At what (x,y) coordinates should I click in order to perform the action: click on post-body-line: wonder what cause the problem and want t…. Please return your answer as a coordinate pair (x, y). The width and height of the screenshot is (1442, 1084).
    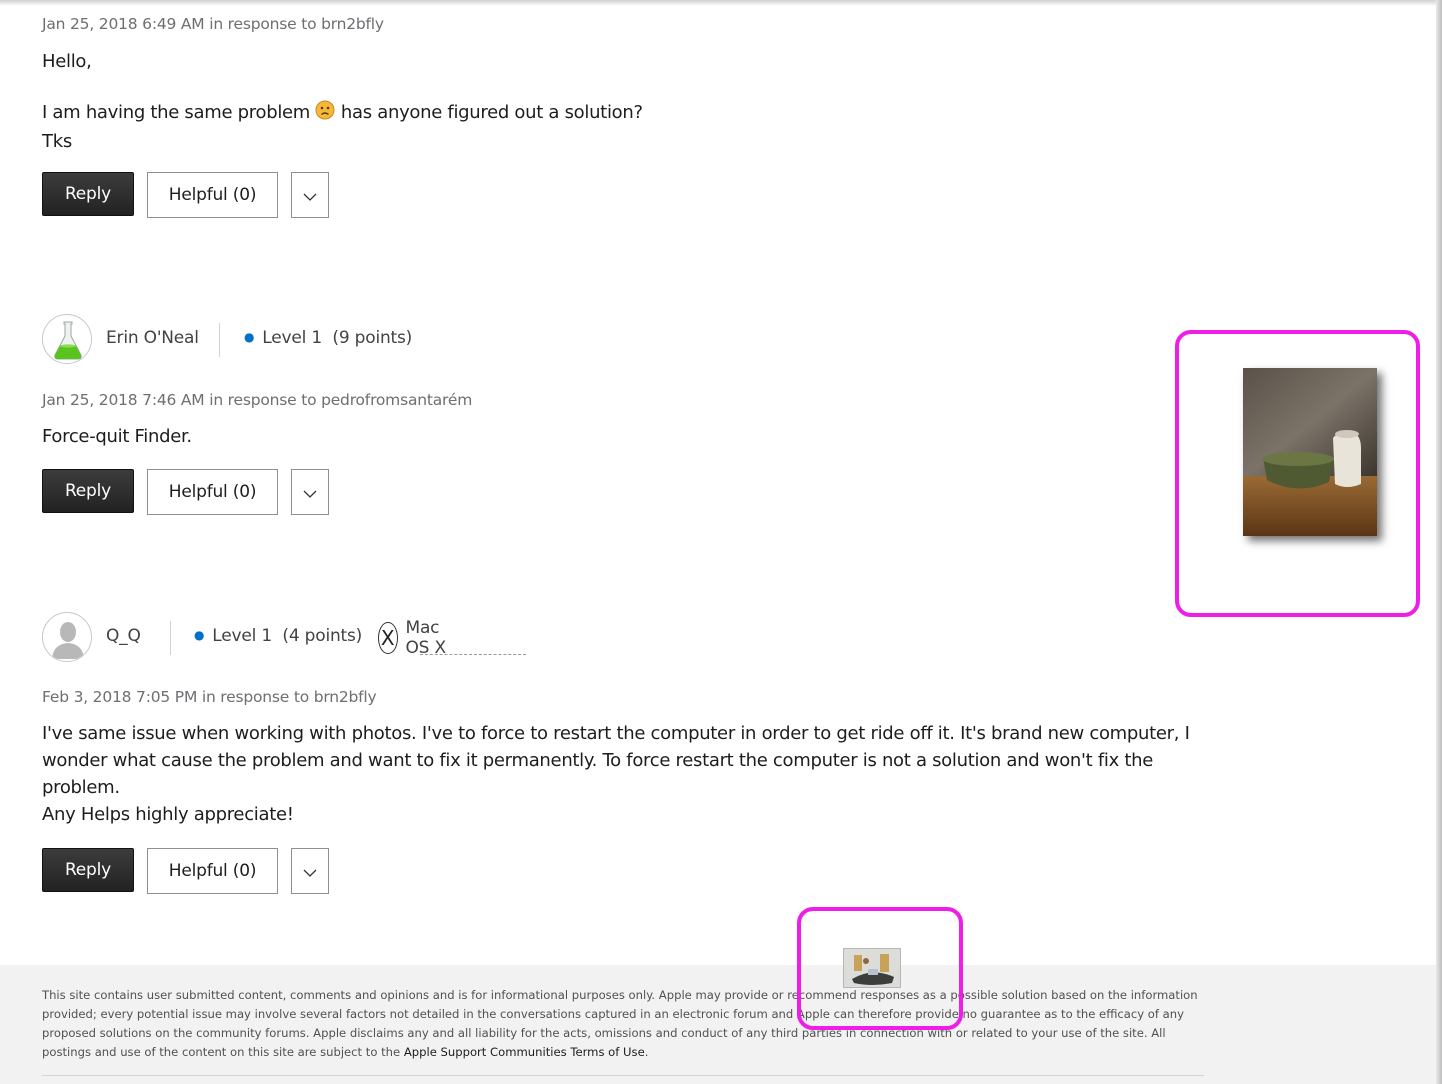
    Looking at the image, I should click on (598, 760).